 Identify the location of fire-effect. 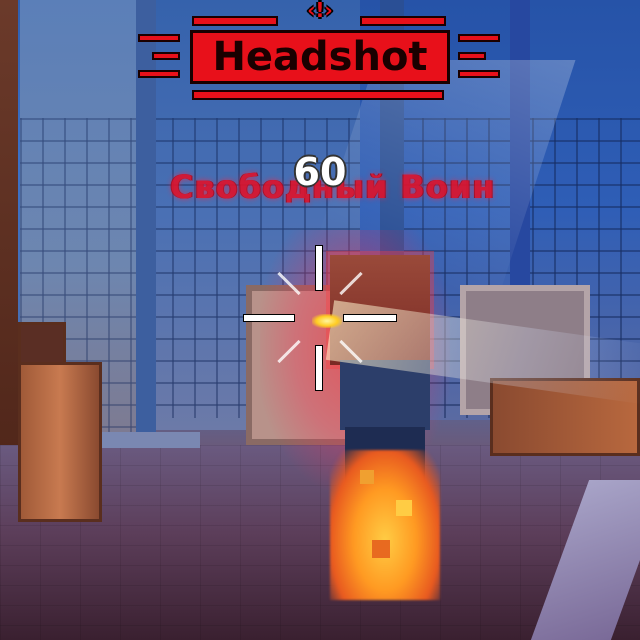
(385, 525).